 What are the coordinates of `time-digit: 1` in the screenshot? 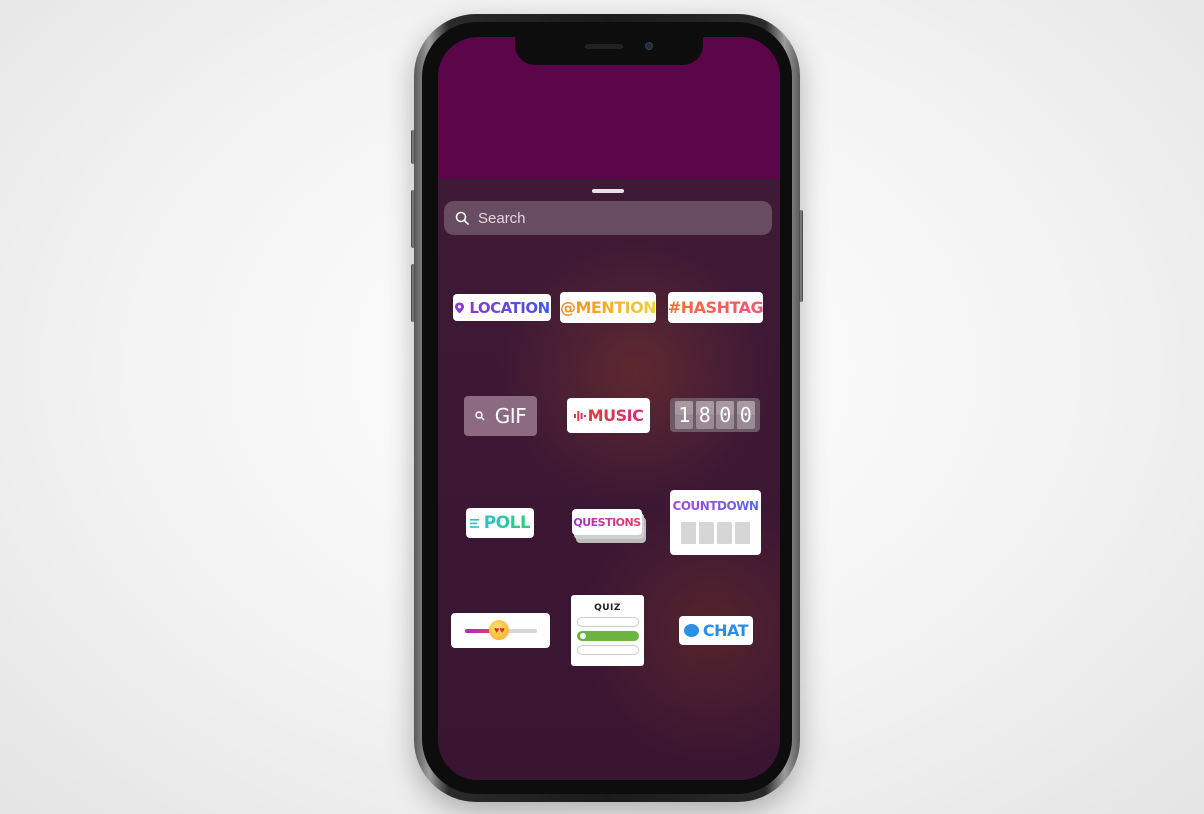 It's located at (684, 415).